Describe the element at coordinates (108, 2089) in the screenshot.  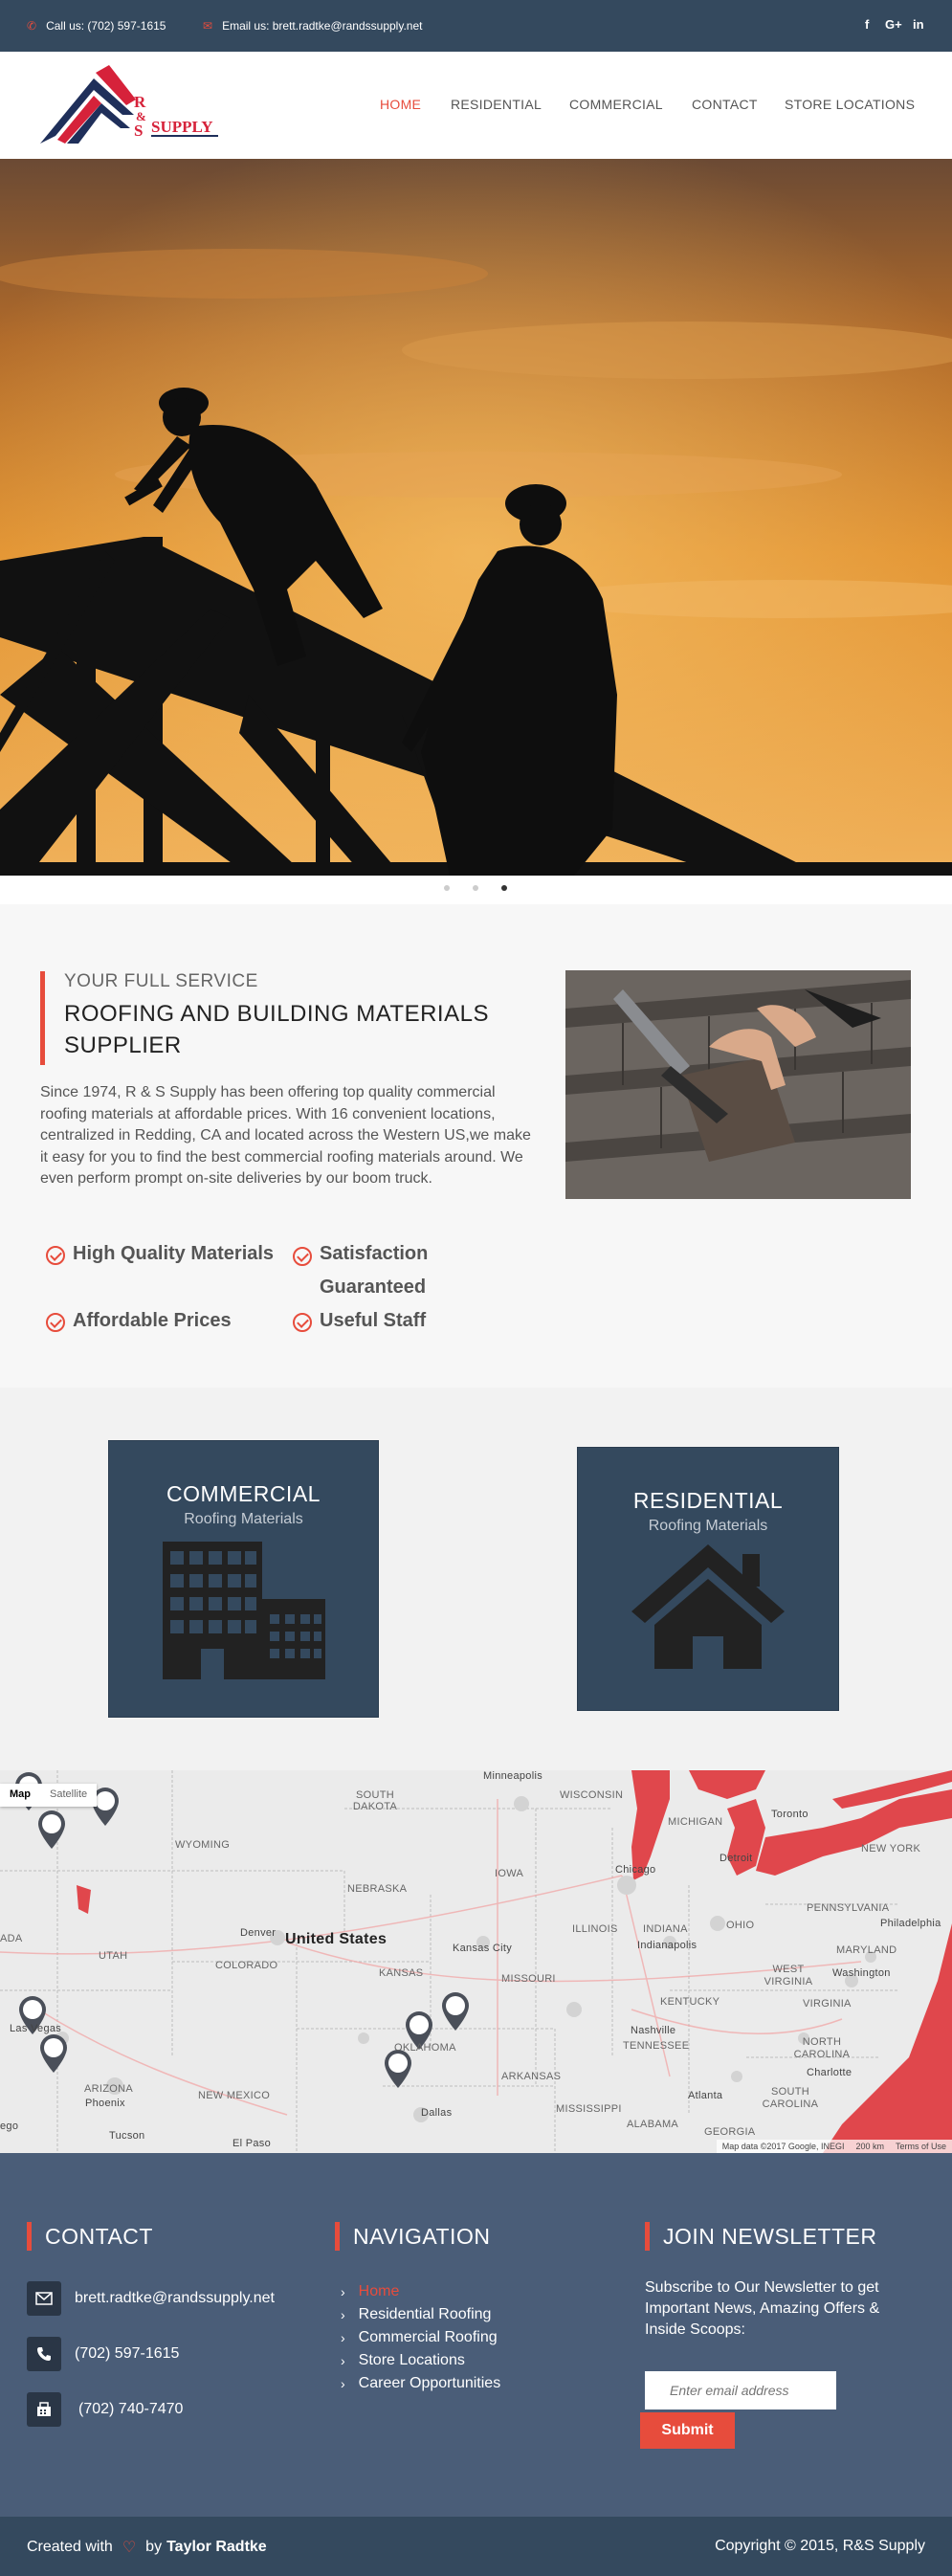
I see `map-label: ARIZONA` at that location.